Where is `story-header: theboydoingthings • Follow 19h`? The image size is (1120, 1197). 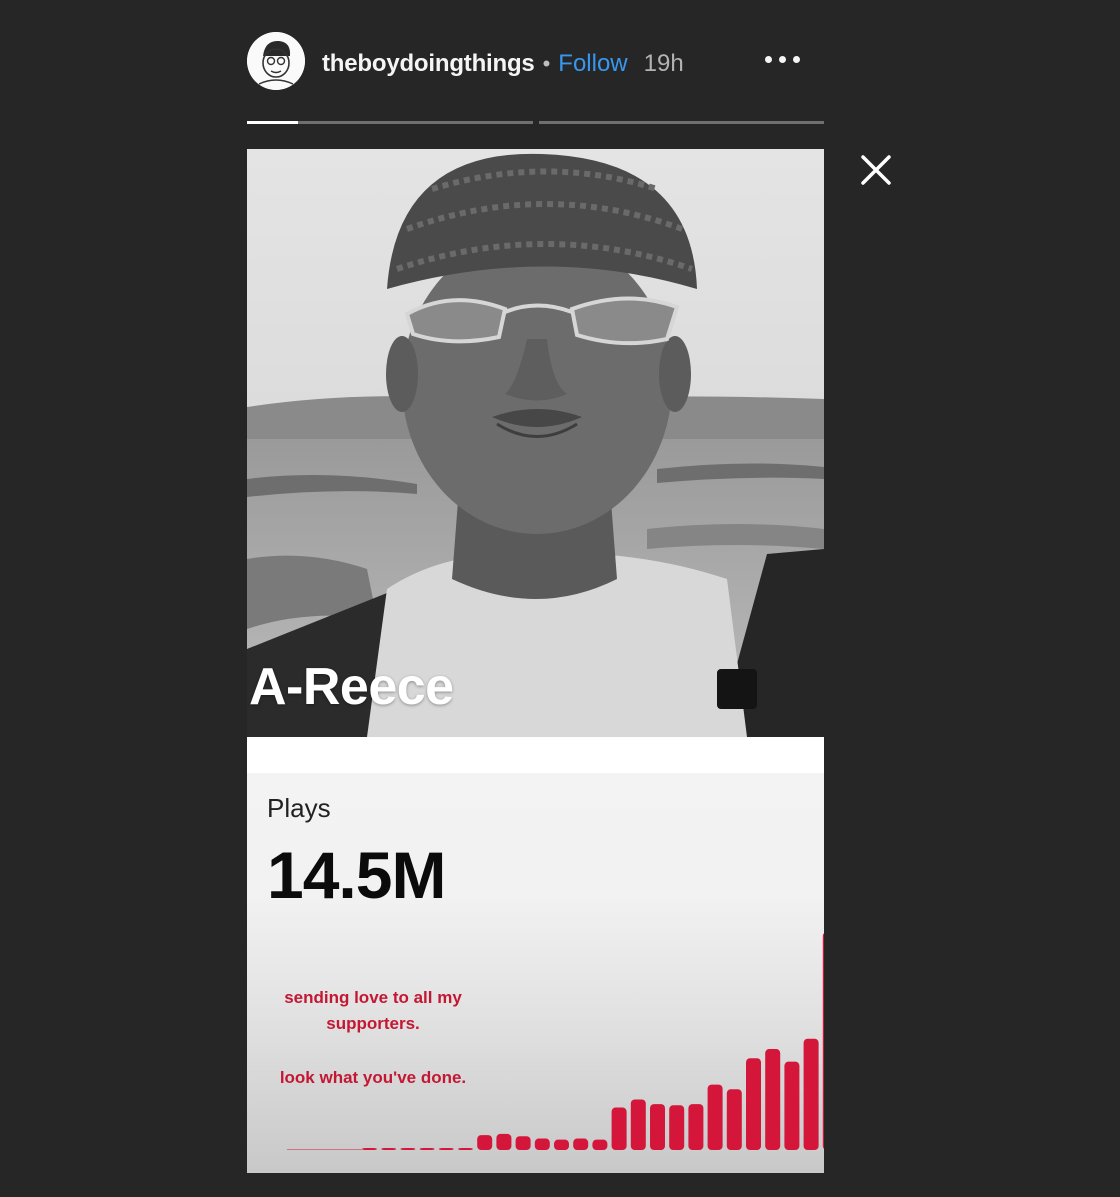
story-header: theboydoingthings • Follow 19h is located at coordinates (503, 64).